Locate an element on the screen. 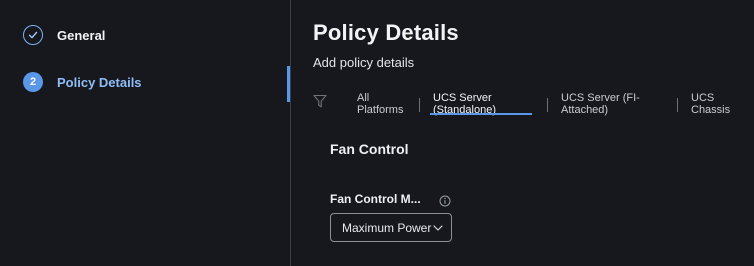 Image resolution: width=754 pixels, height=266 pixels. tab-ucs-server-fi-attached: UCS Server (FI- Attached) is located at coordinates (600, 104).